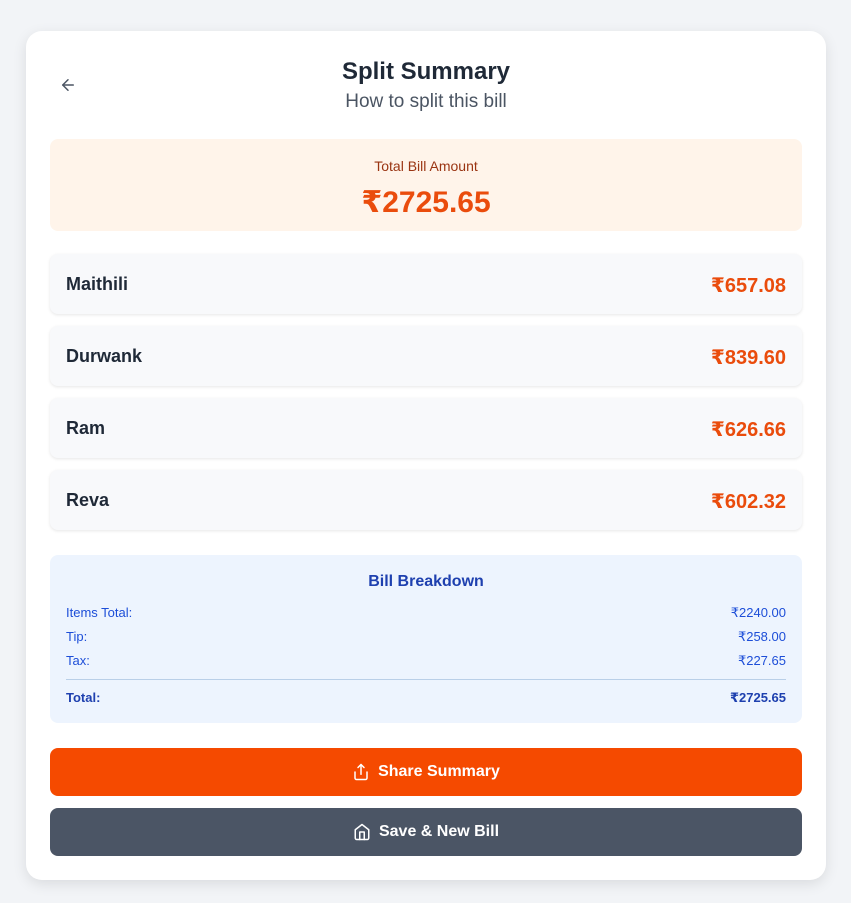  What do you see at coordinates (426, 614) in the screenshot?
I see `breakdown-items-row: Items Total: ₹2240.00` at bounding box center [426, 614].